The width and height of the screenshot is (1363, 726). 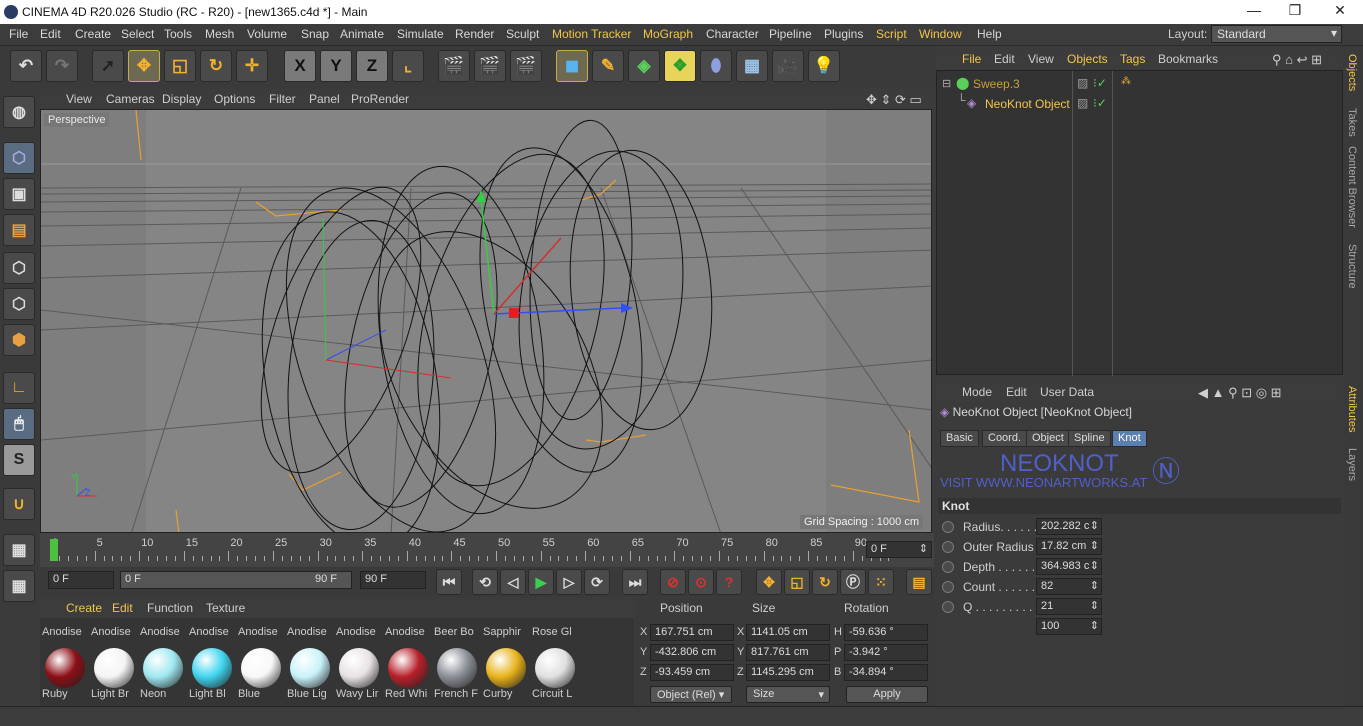 I want to click on attr-tab-coord: Coord., so click(x=1005, y=438).